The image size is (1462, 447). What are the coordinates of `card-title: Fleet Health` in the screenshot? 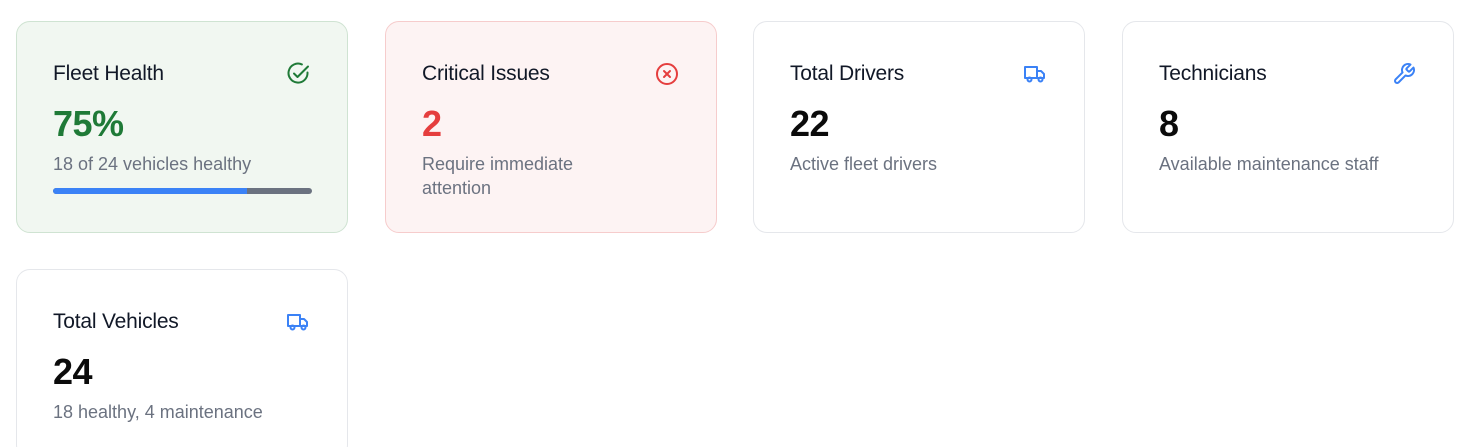 It's located at (108, 73).